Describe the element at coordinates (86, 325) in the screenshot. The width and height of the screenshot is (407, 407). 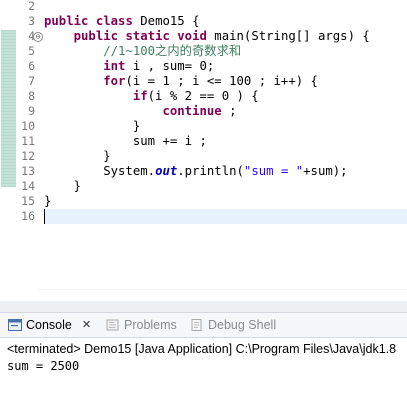
I see `close-icon: ✕` at that location.